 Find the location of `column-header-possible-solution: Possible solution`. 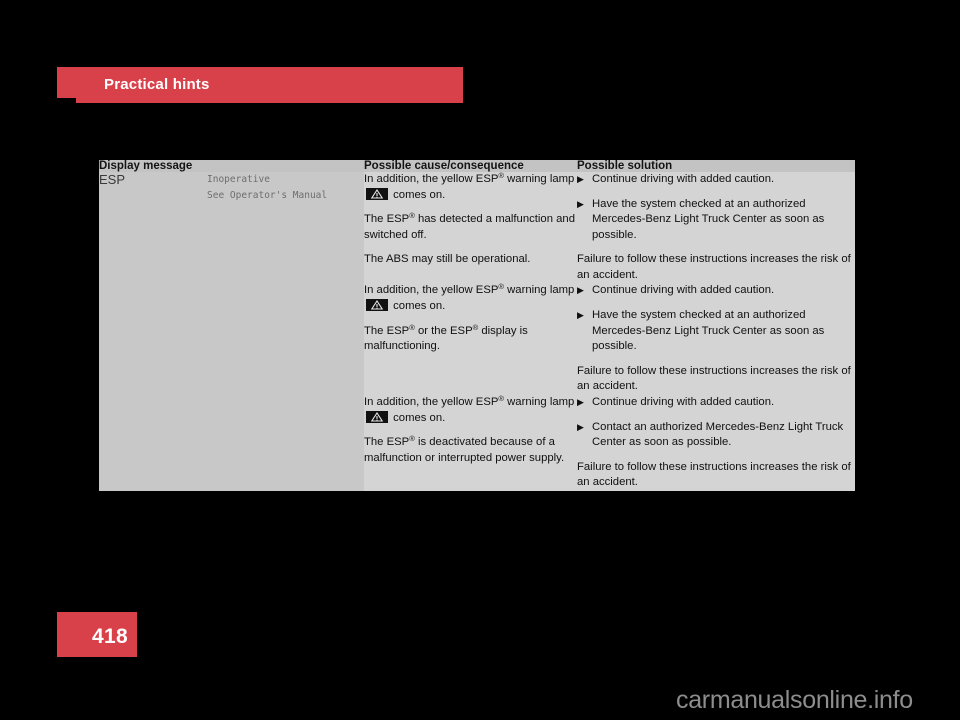

column-header-possible-solution: Possible solution is located at coordinates (716, 166).